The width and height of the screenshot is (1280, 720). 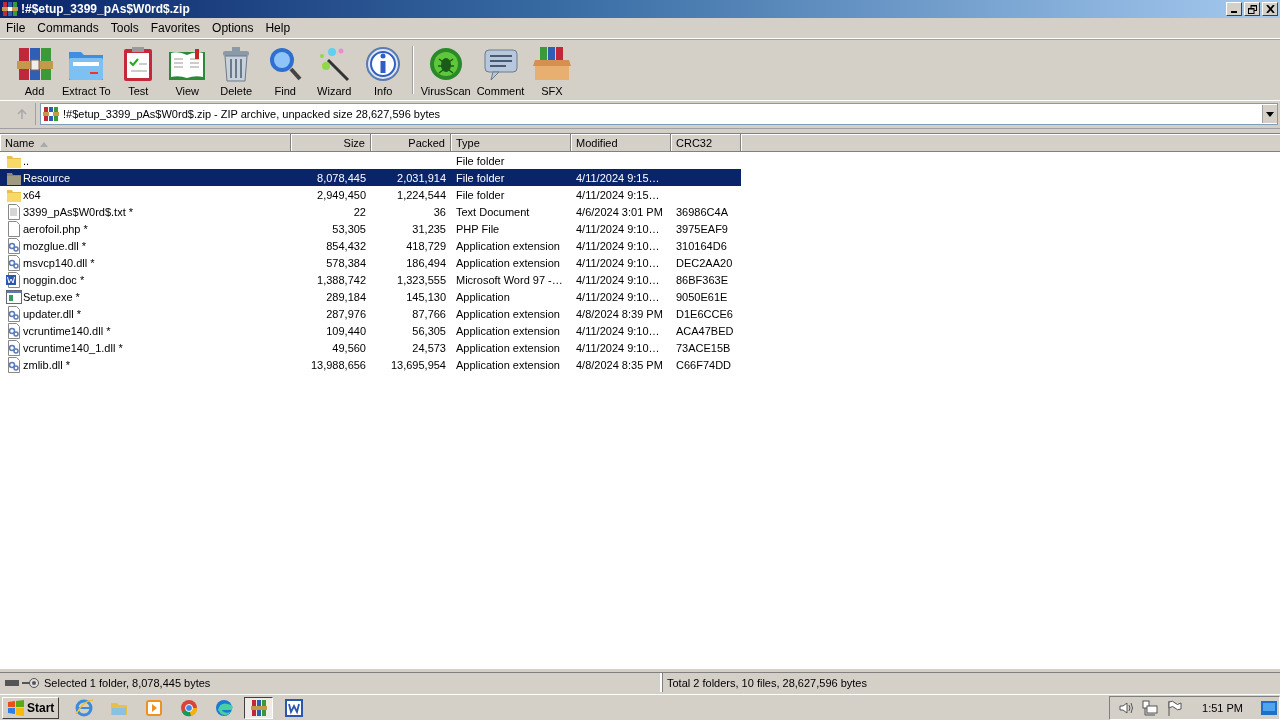 What do you see at coordinates (370, 313) in the screenshot?
I see `file-row: updater.dll * 287,976 87,766 Application extension 4/8/2024 8:39 PM D1E6CCE6` at bounding box center [370, 313].